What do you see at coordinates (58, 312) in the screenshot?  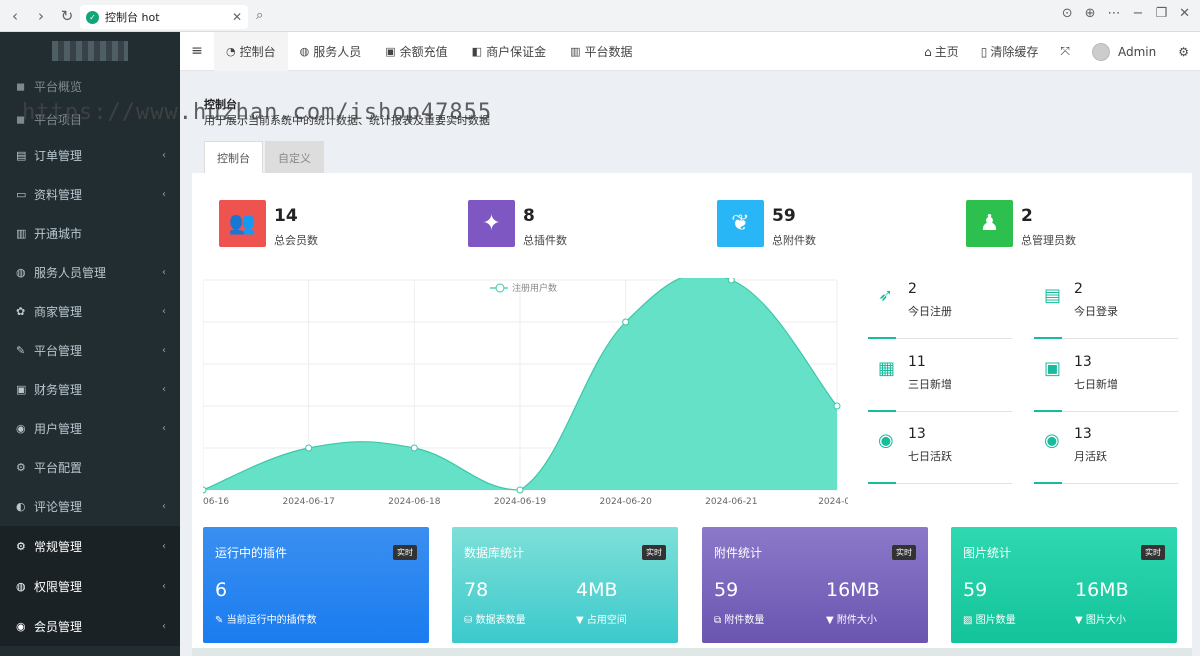 I see `sidebar-item-label: 商家管理` at bounding box center [58, 312].